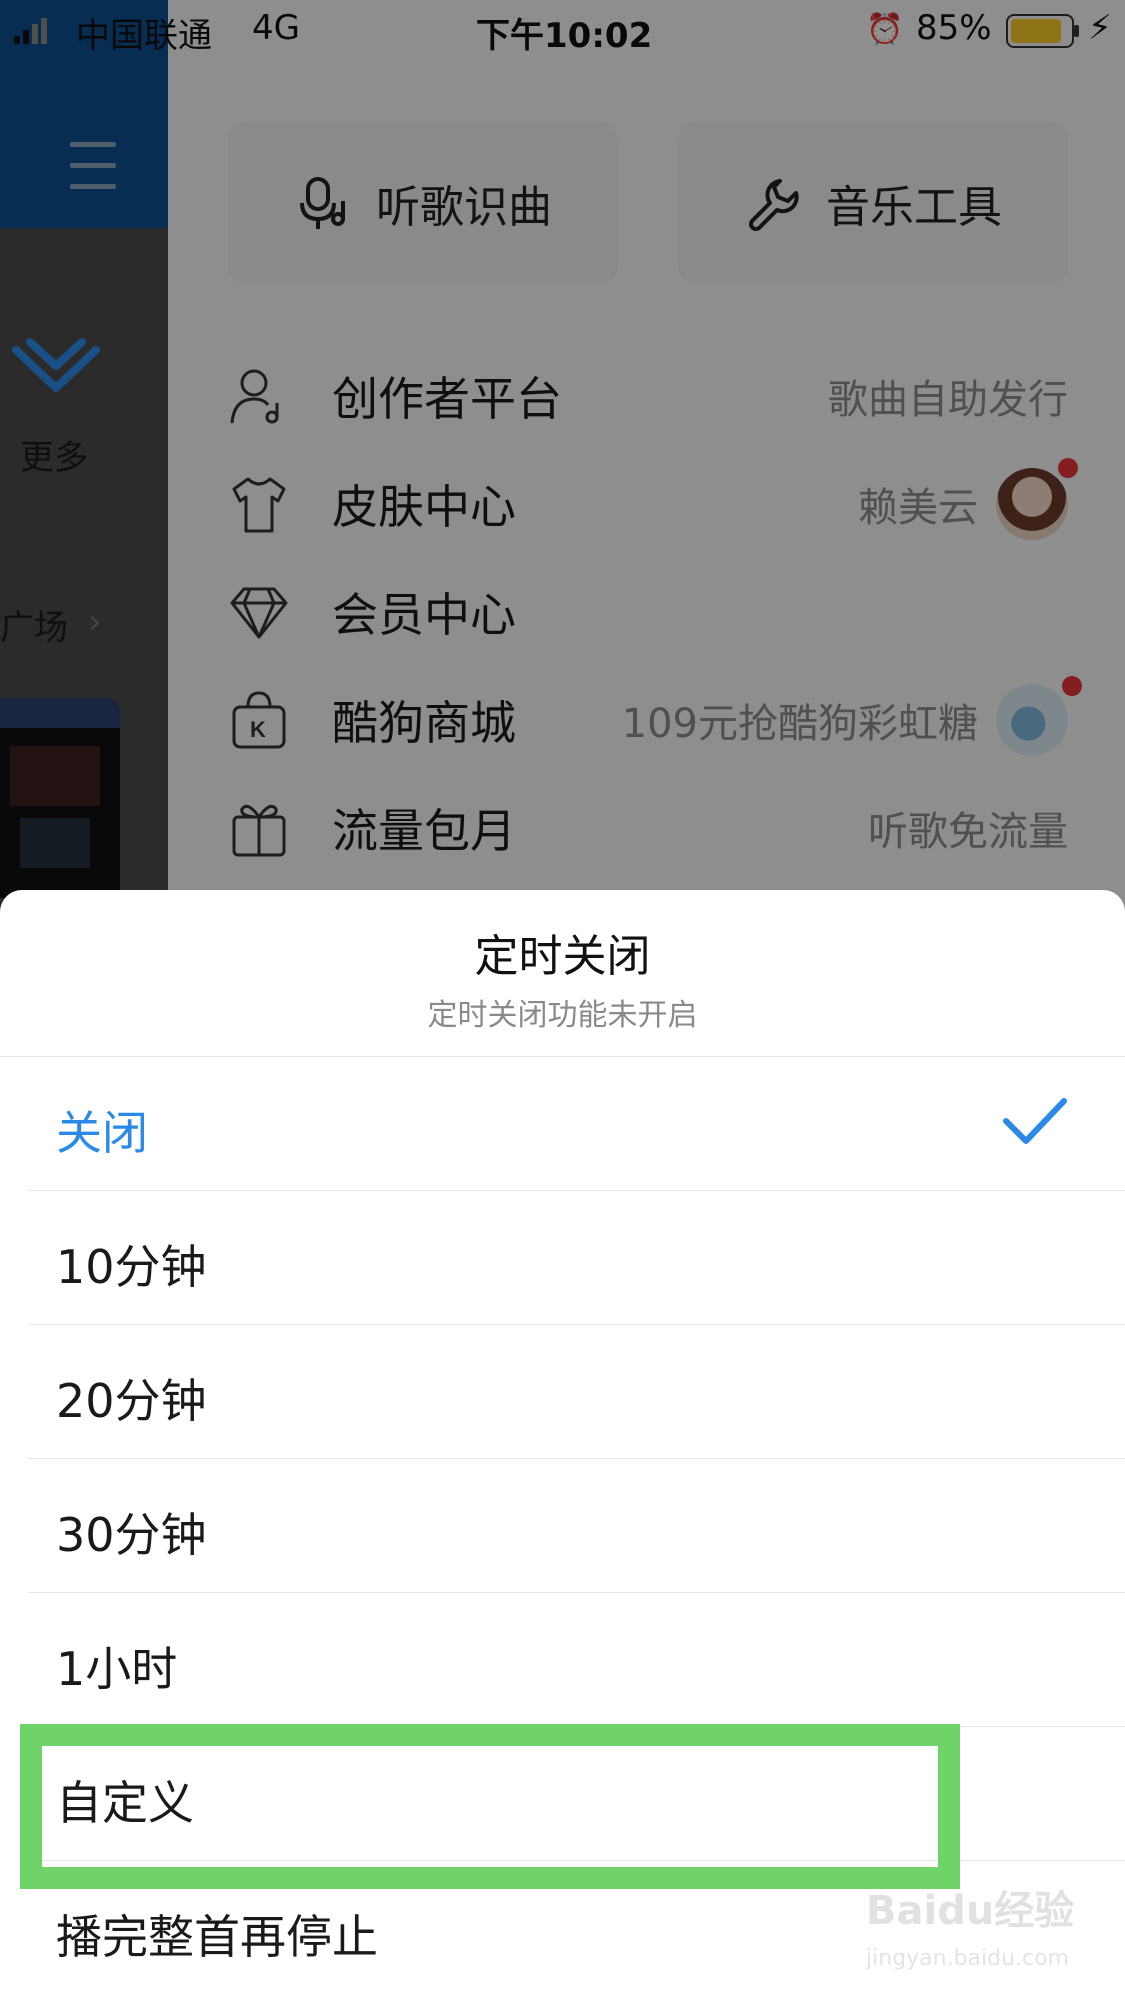 Image resolution: width=1125 pixels, height=2001 pixels. I want to click on timer-option-off: 关闭, so click(562, 1124).